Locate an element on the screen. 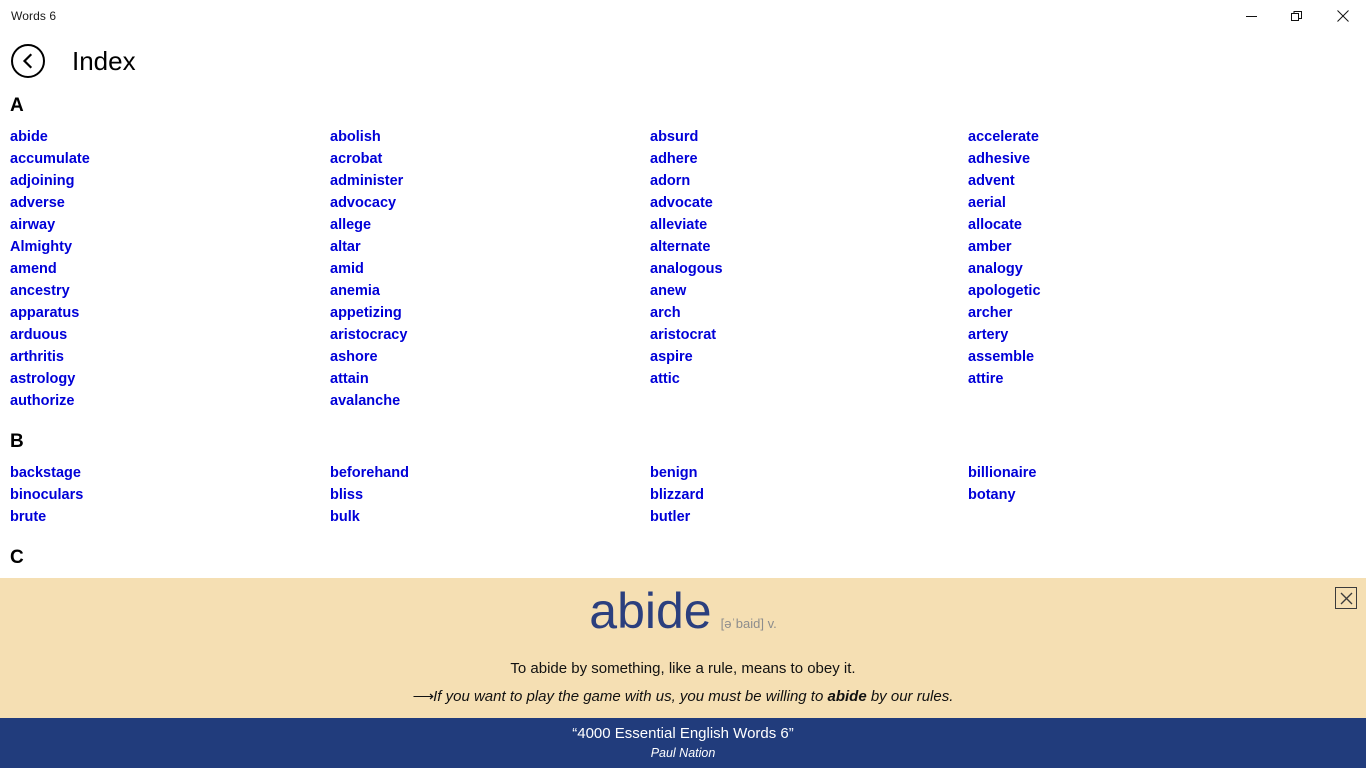  window-controls is located at coordinates (1297, 16).